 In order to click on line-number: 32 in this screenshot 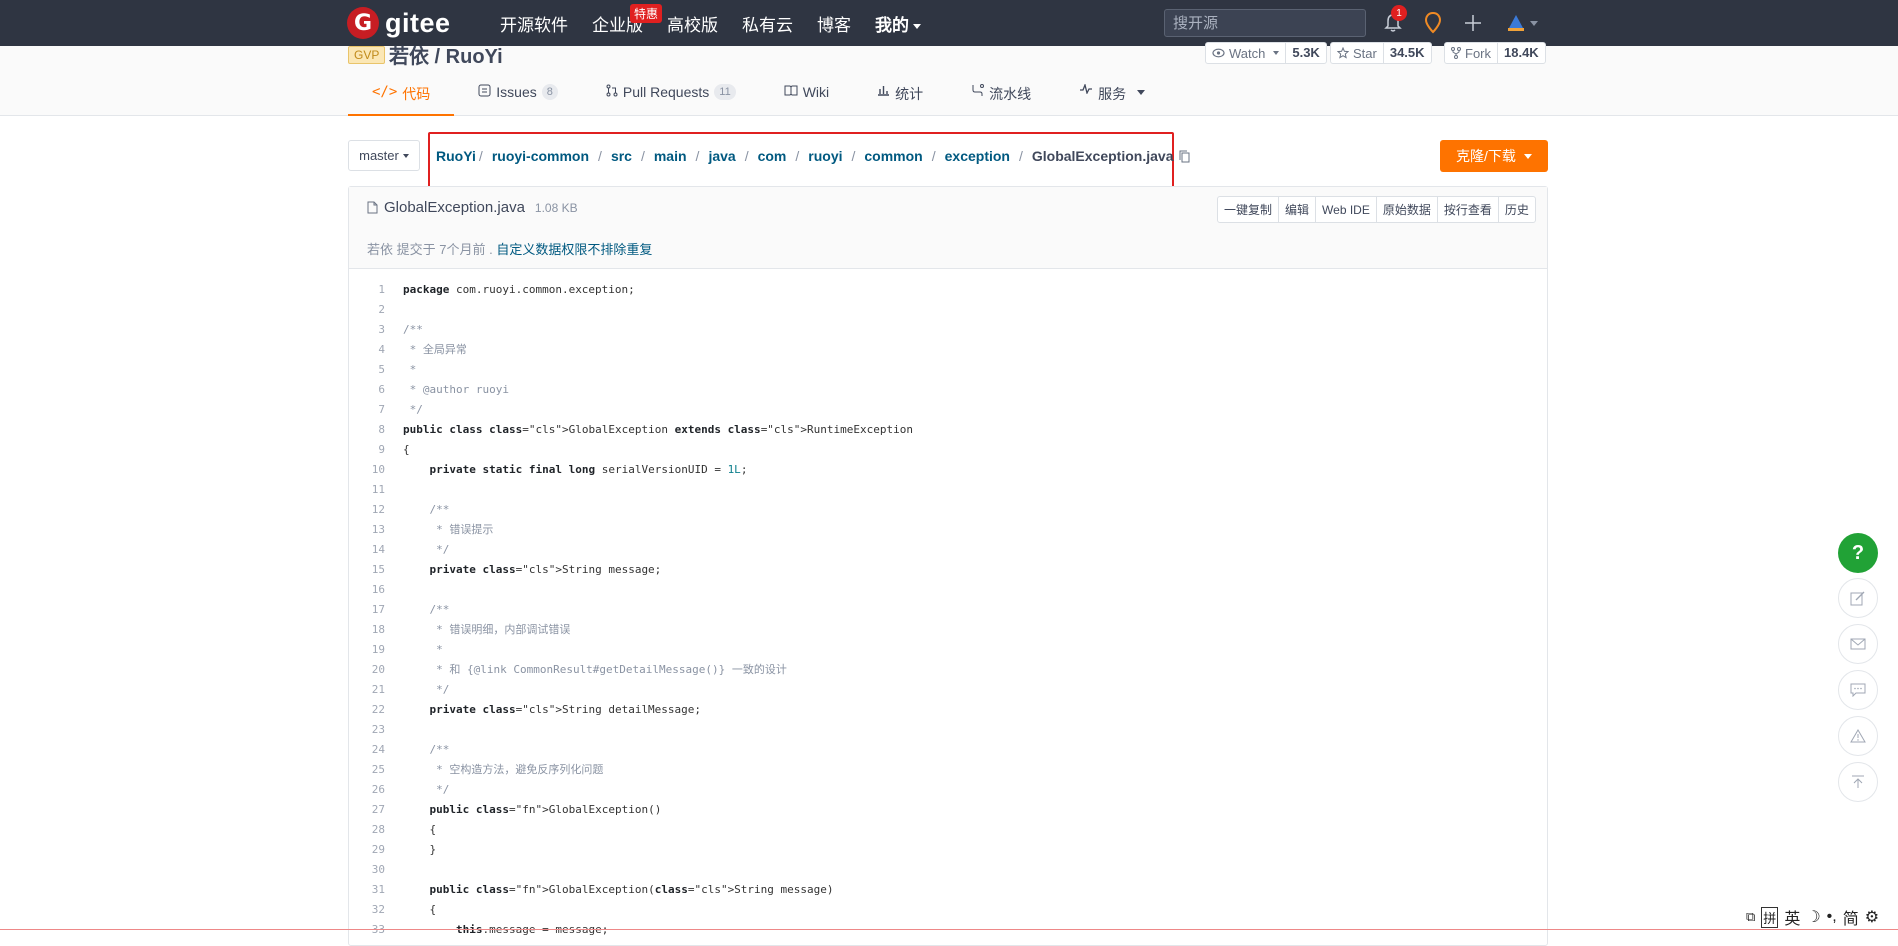, I will do `click(367, 909)`.